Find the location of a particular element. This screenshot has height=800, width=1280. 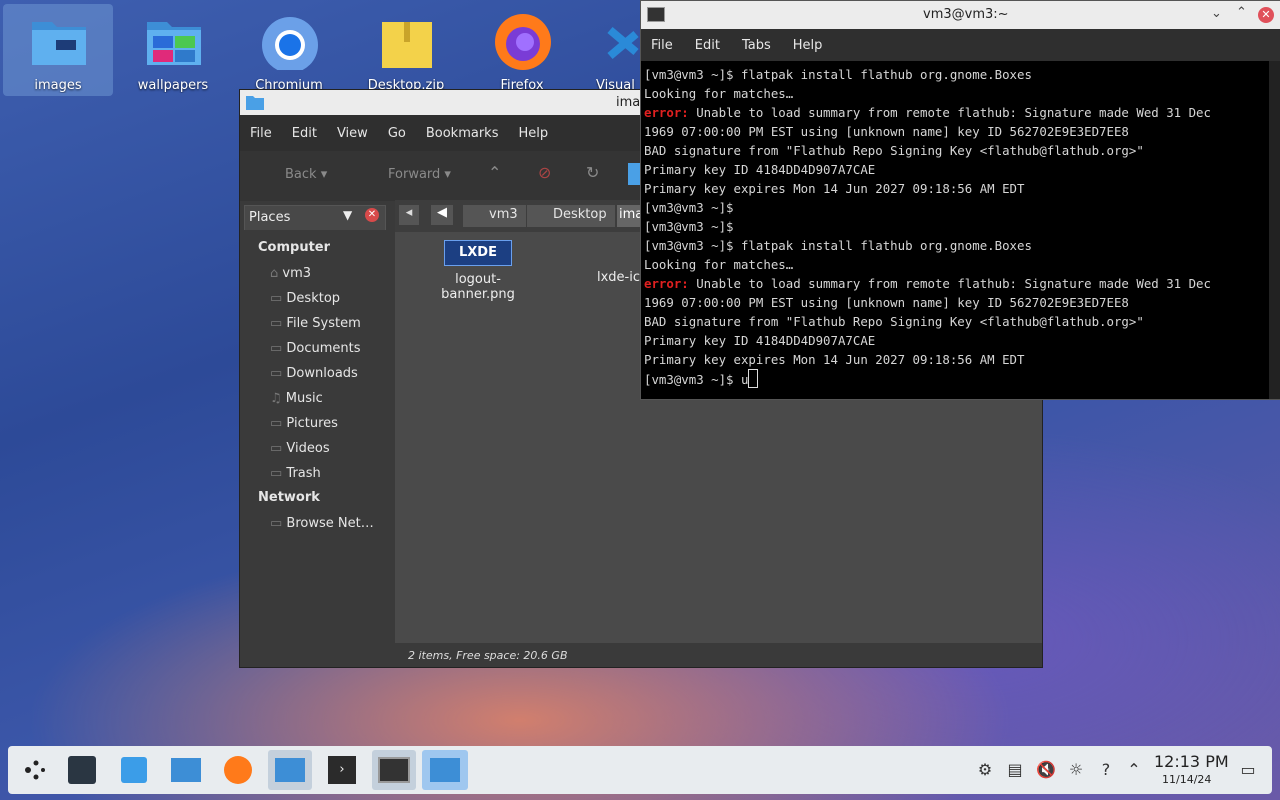

menu-bookmarks: Bookmarks is located at coordinates (462, 133).